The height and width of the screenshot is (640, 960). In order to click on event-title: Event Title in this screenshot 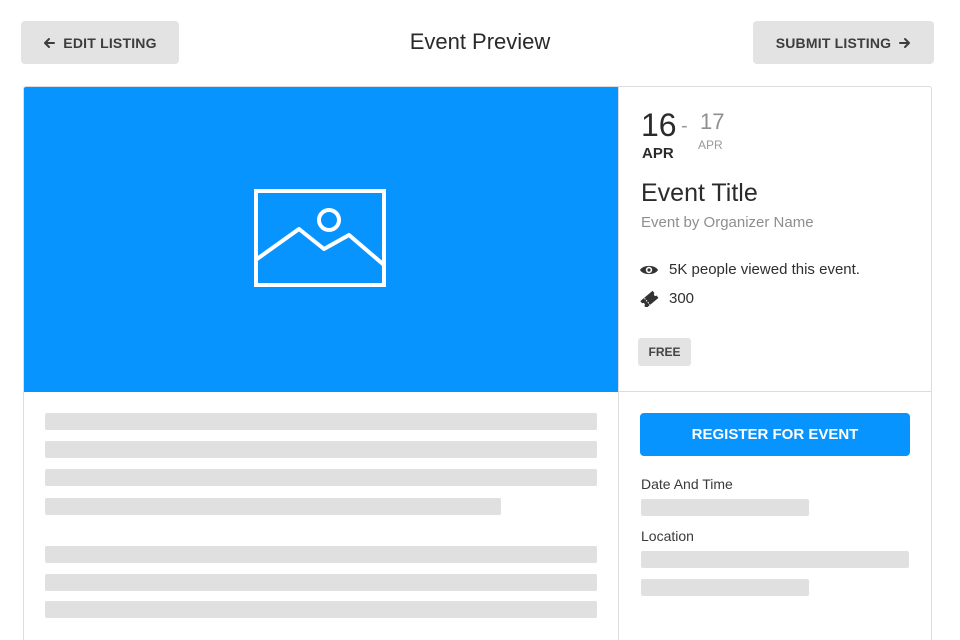, I will do `click(699, 193)`.